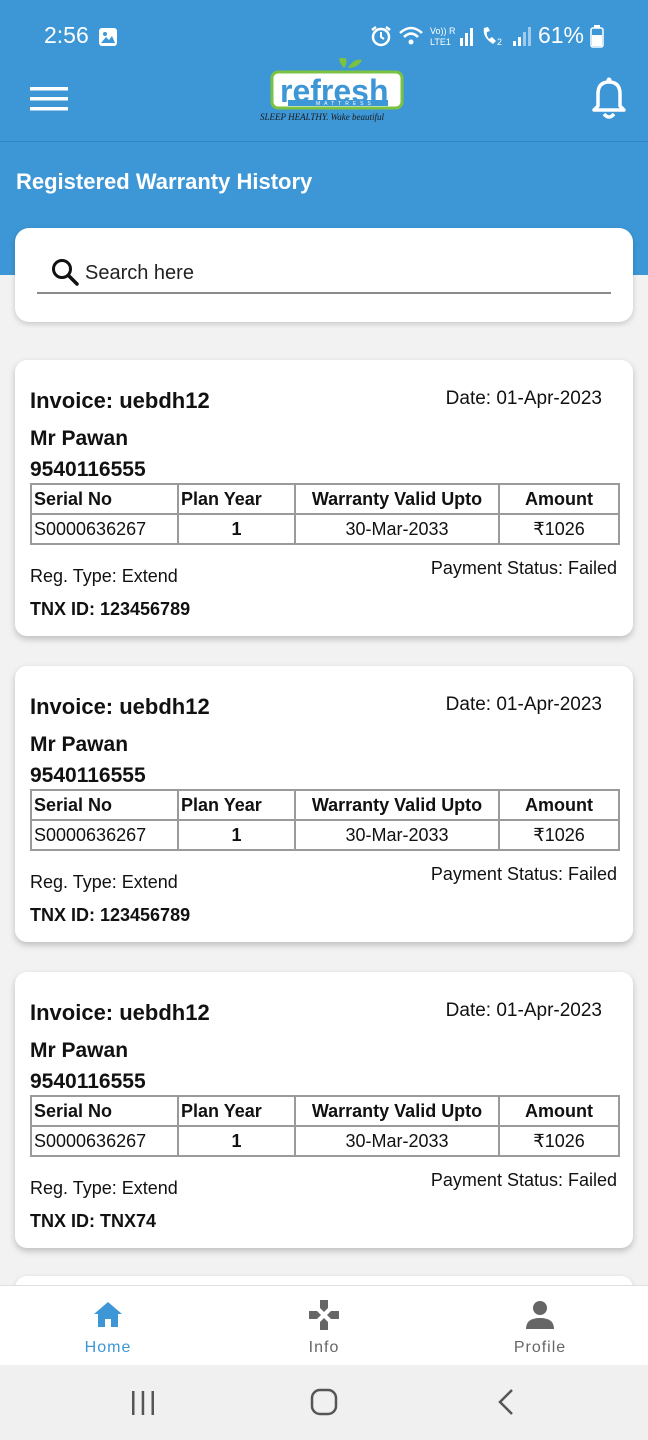 The height and width of the screenshot is (1440, 648). What do you see at coordinates (440, 42) in the screenshot?
I see `svg-text: LTE1` at bounding box center [440, 42].